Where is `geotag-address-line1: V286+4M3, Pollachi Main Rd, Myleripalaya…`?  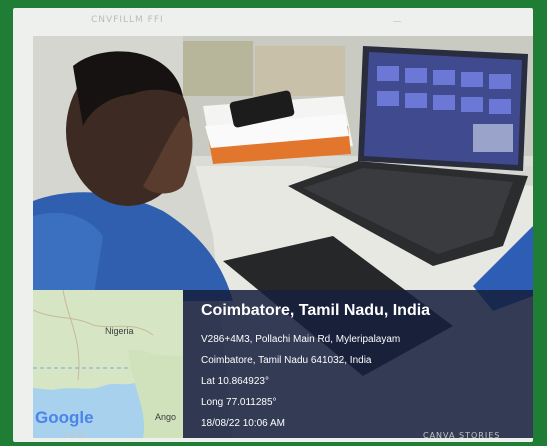
geotag-address-line1: V286+4M3, Pollachi Main Rd, Myleripalaya… is located at coordinates (301, 339).